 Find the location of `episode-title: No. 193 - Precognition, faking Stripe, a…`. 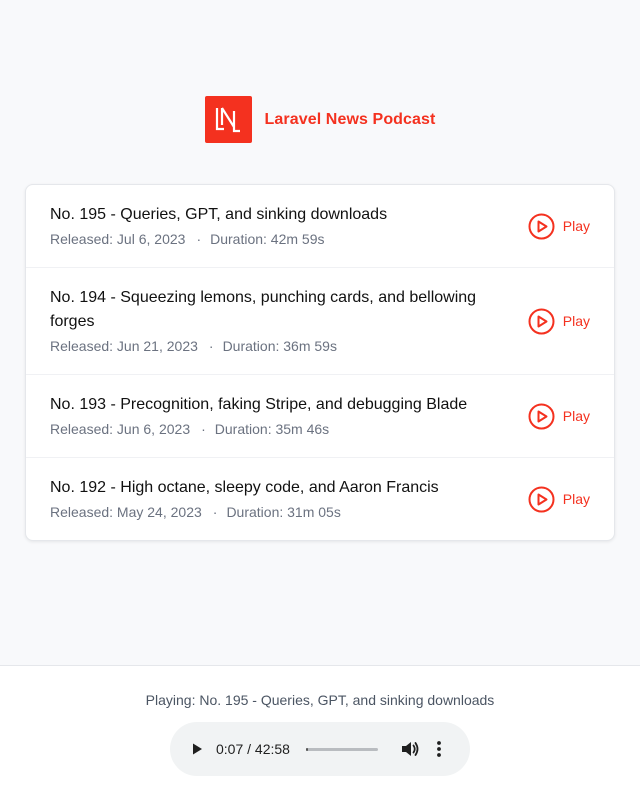

episode-title: No. 193 - Precognition, faking Stripe, a… is located at coordinates (259, 404).